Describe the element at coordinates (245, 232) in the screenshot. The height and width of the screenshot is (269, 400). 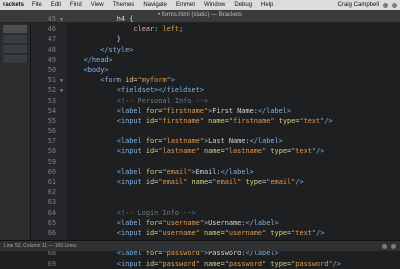
I see `code-token: "username"` at that location.